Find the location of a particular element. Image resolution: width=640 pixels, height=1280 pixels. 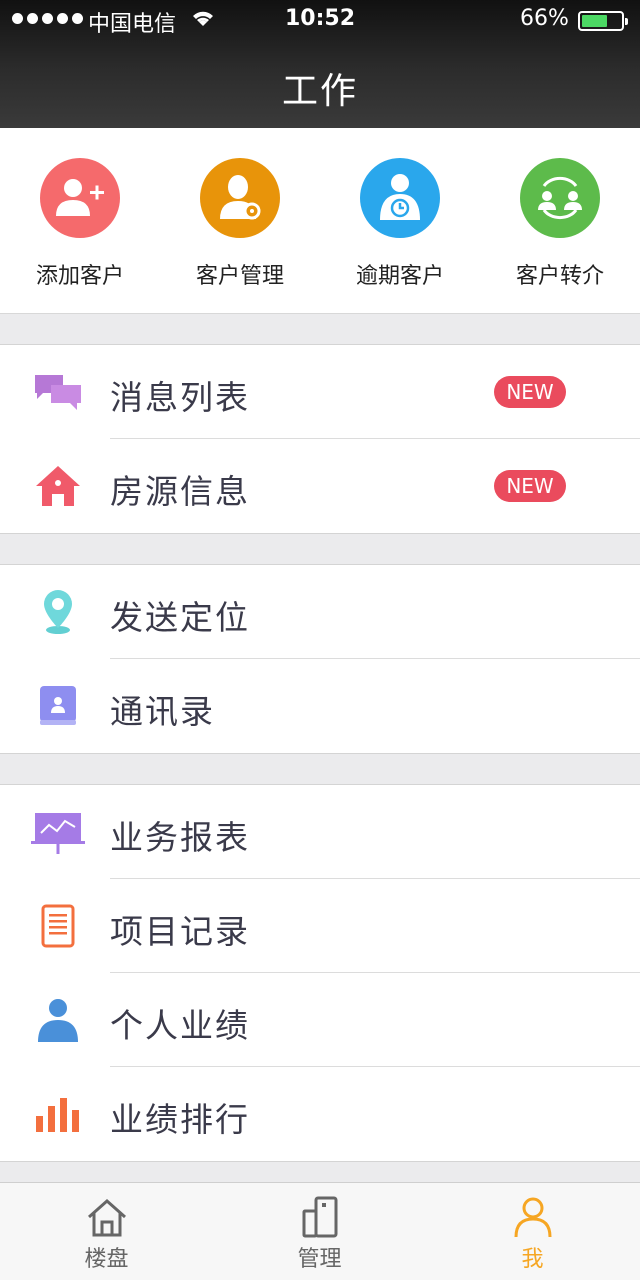

quick-action-label: 客户转介 is located at coordinates (559, 276).